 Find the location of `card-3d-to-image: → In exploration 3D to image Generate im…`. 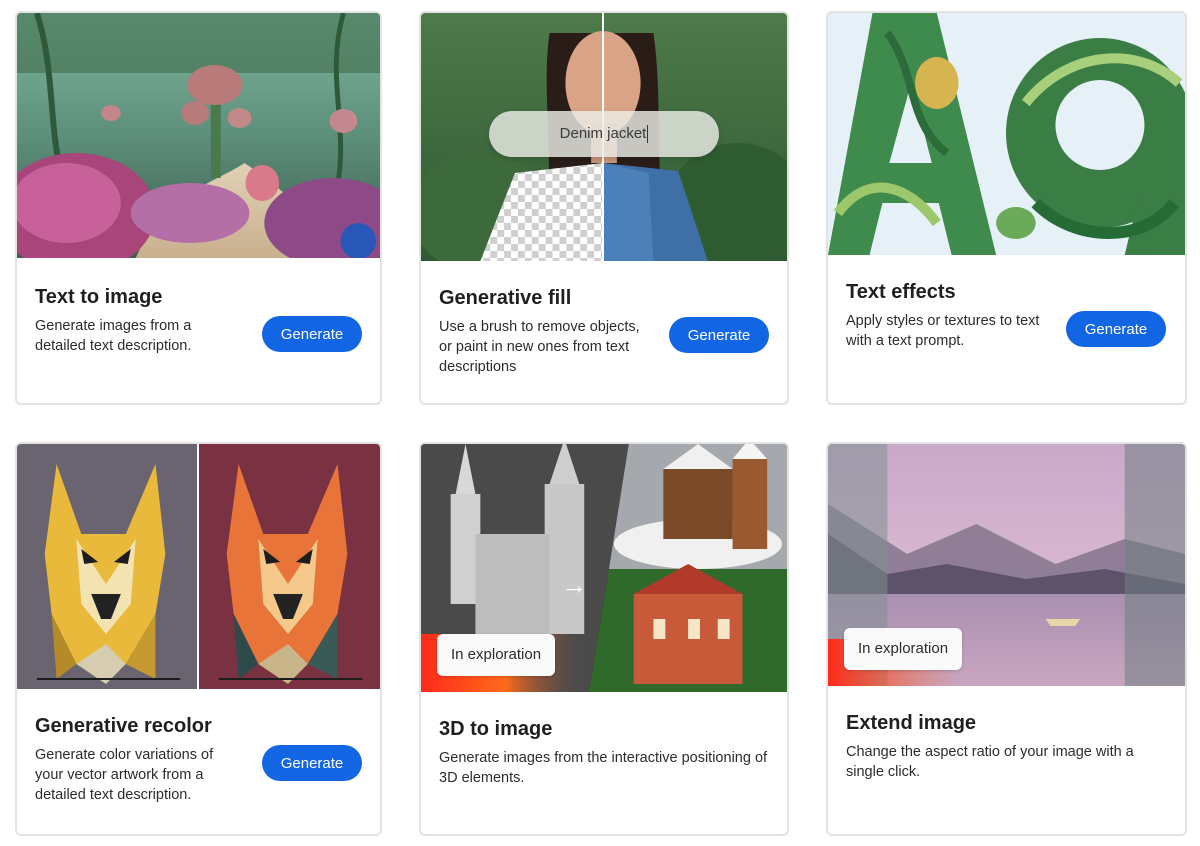

card-3d-to-image: → In exploration 3D to image Generate im… is located at coordinates (604, 639).